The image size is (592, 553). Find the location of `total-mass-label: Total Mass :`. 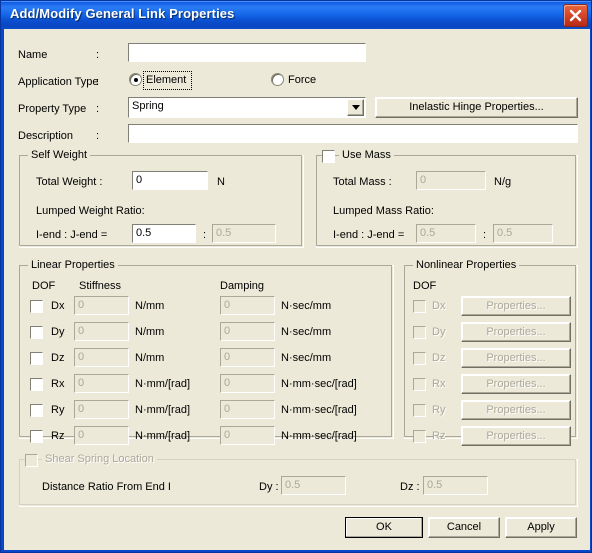

total-mass-label: Total Mass : is located at coordinates (362, 182).